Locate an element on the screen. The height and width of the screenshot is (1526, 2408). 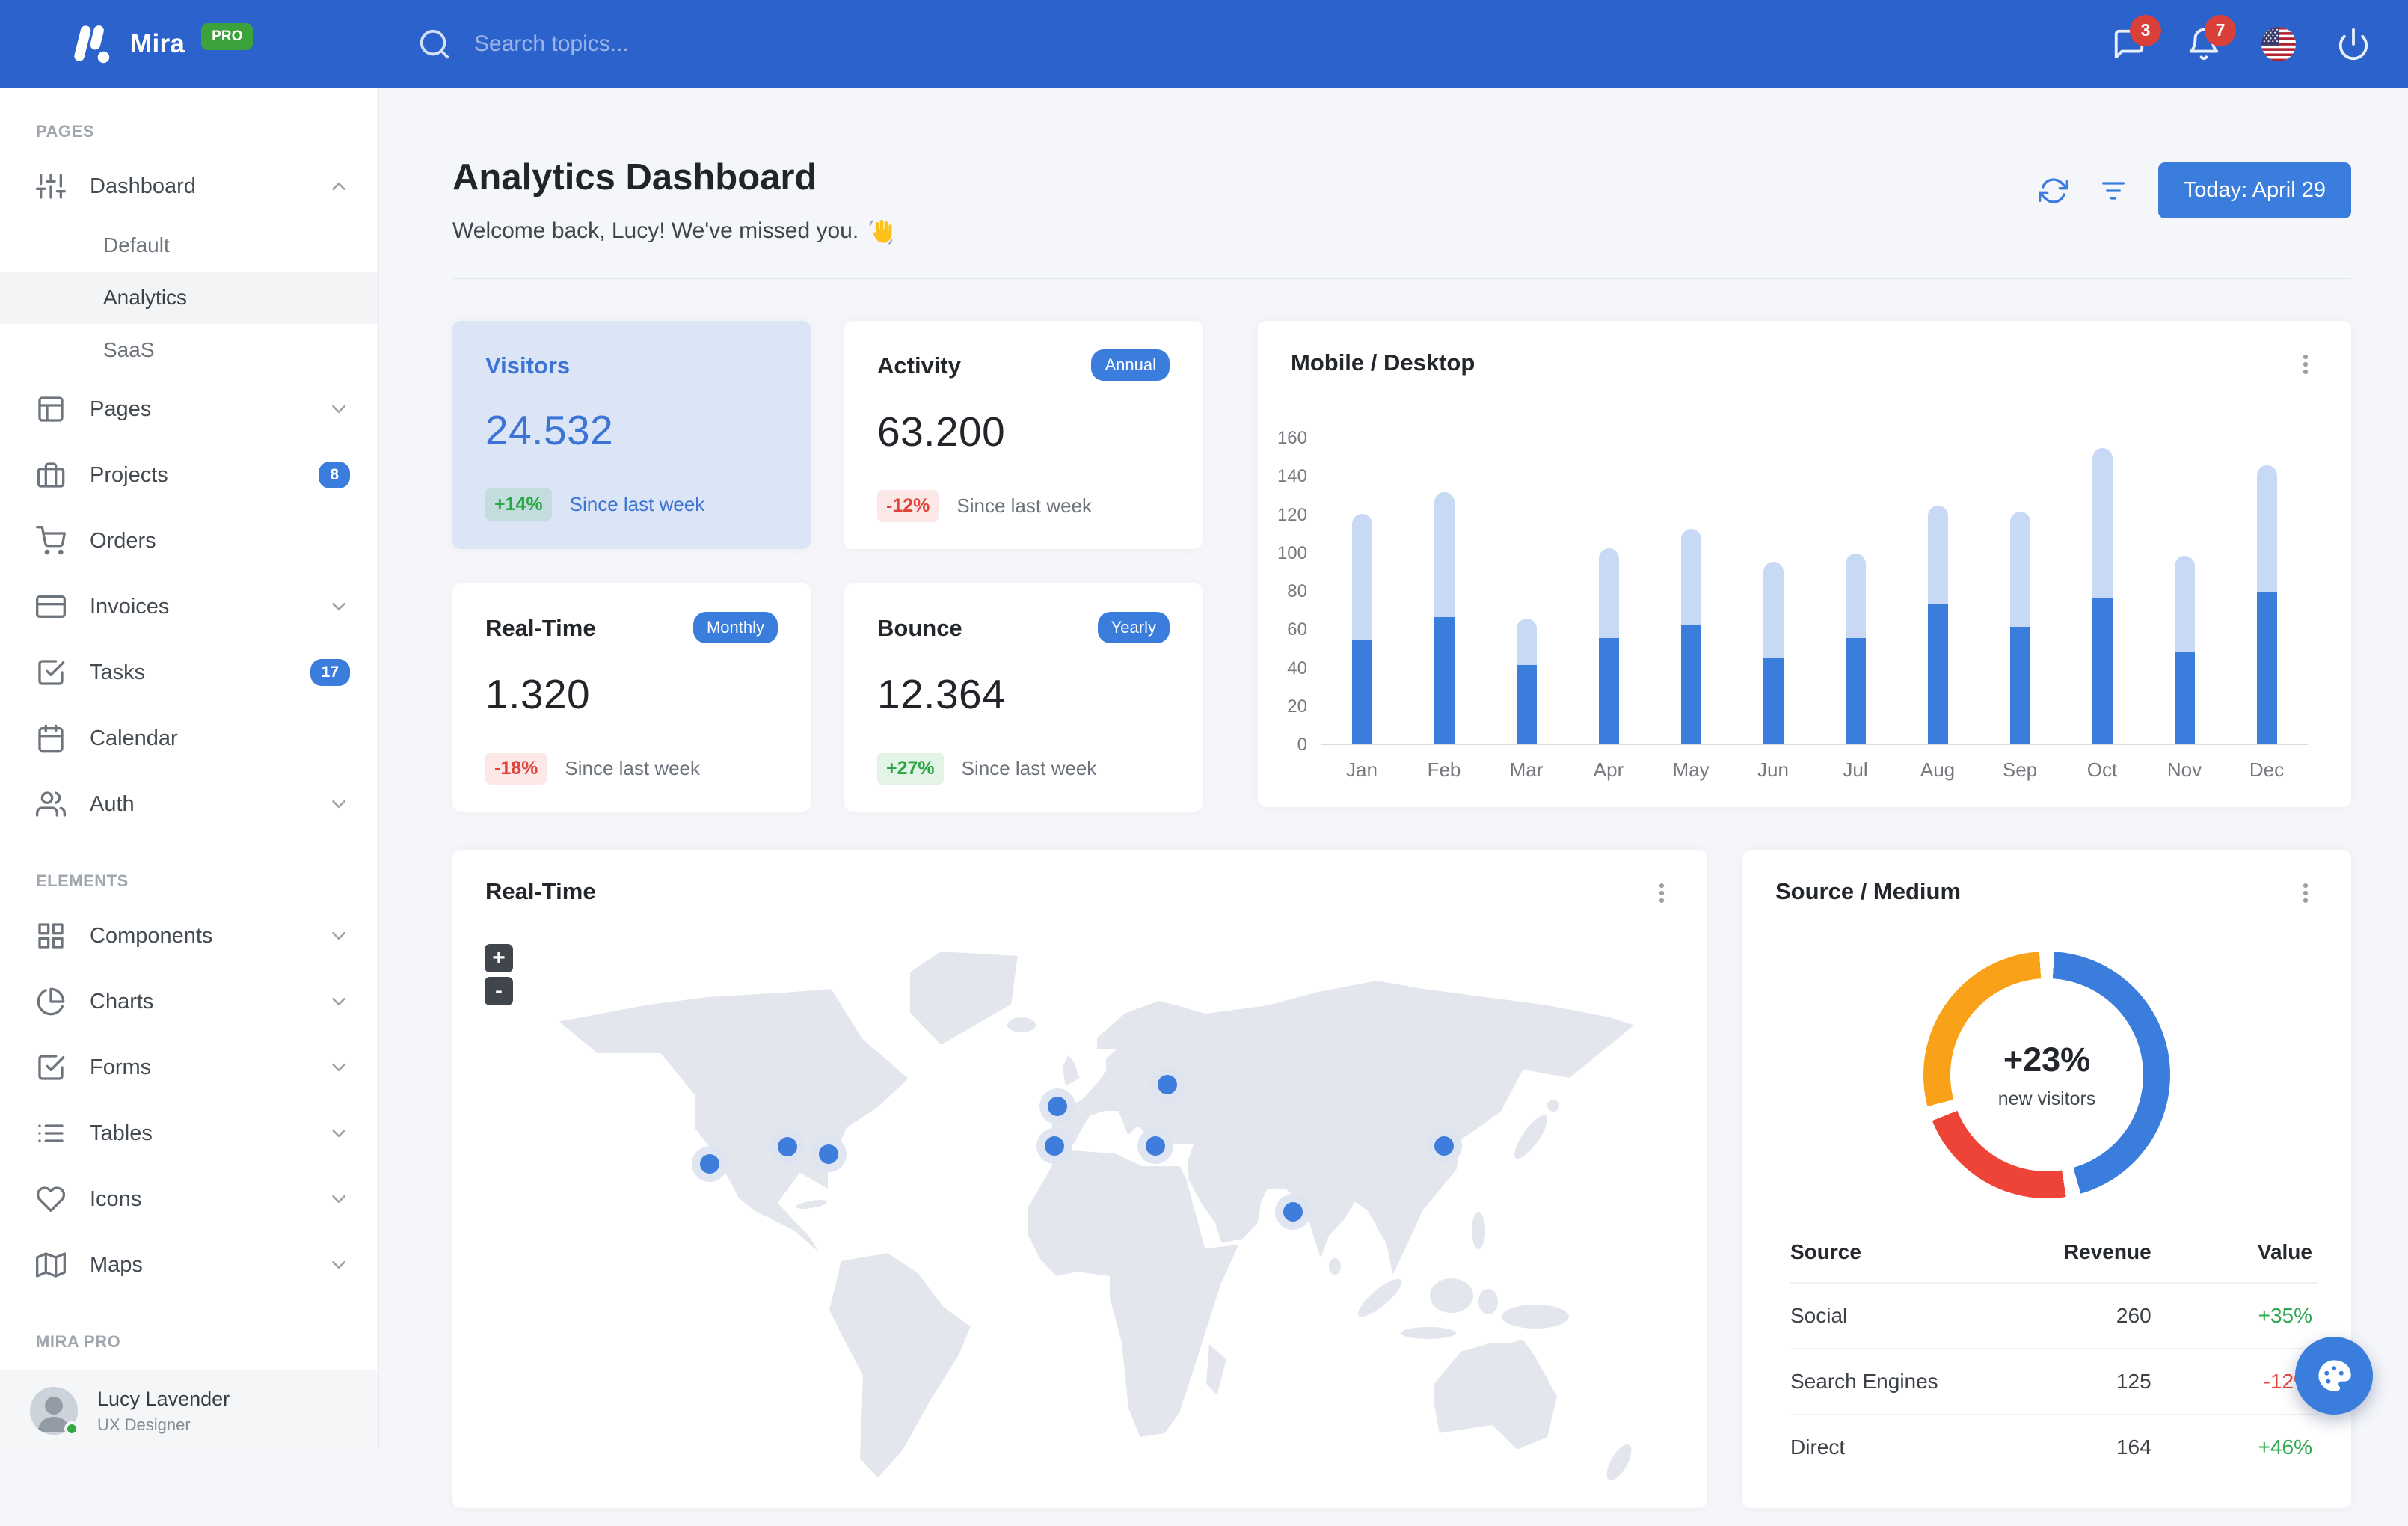
source-medium-menu-button is located at coordinates (2305, 893).